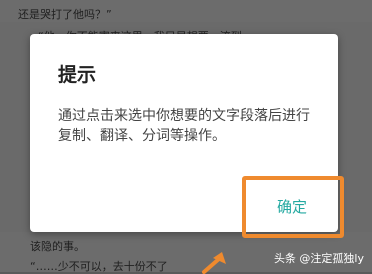  What do you see at coordinates (184, 126) in the screenshot?
I see `dialog-message: 通过点击来选中你想要的文字段落后进行复制、翻译、分词等操作。` at bounding box center [184, 126].